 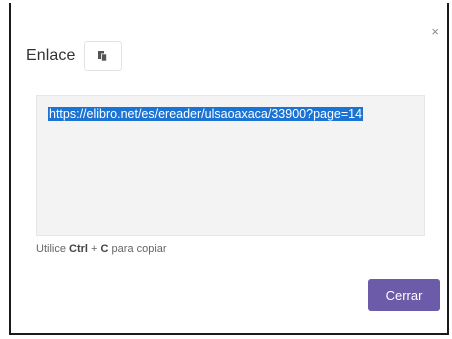 What do you see at coordinates (404, 295) in the screenshot?
I see `close-button: Cerrar` at bounding box center [404, 295].